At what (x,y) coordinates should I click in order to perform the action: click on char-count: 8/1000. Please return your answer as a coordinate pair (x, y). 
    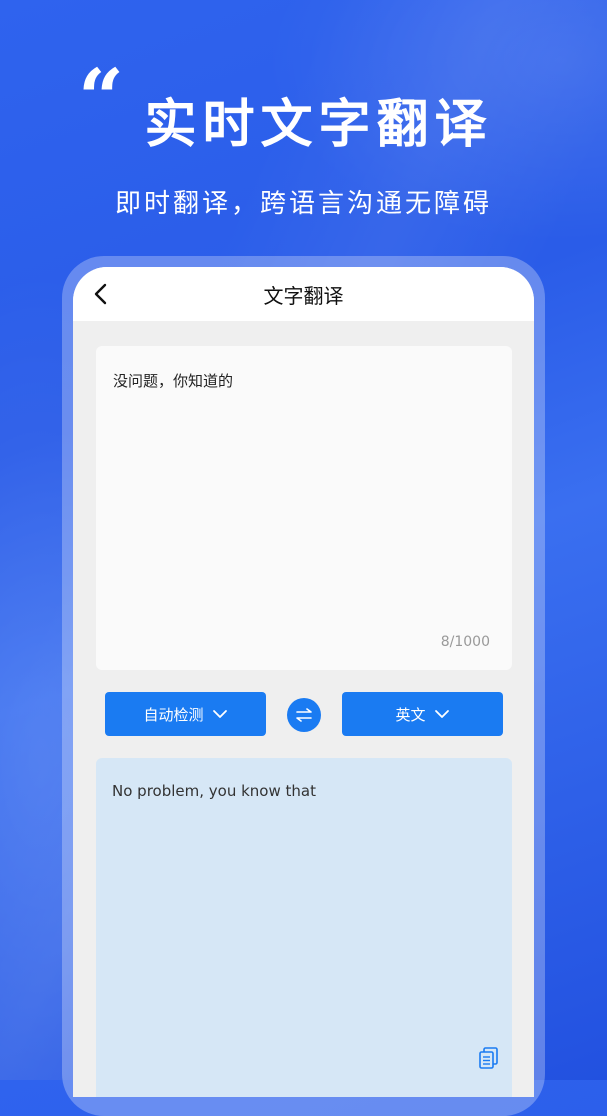
    Looking at the image, I should click on (465, 642).